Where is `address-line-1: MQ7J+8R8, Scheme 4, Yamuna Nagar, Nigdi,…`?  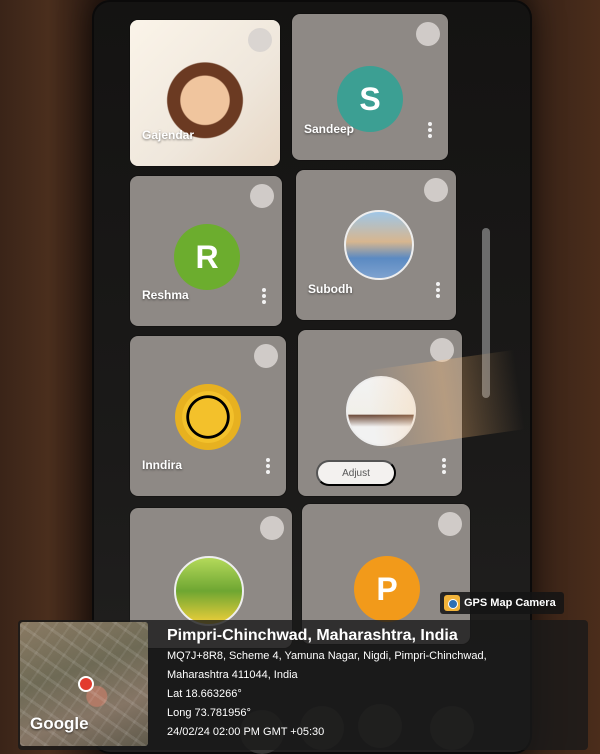 address-line-1: MQ7J+8R8, Scheme 4, Yamuna Nagar, Nigdi,… is located at coordinates (327, 656).